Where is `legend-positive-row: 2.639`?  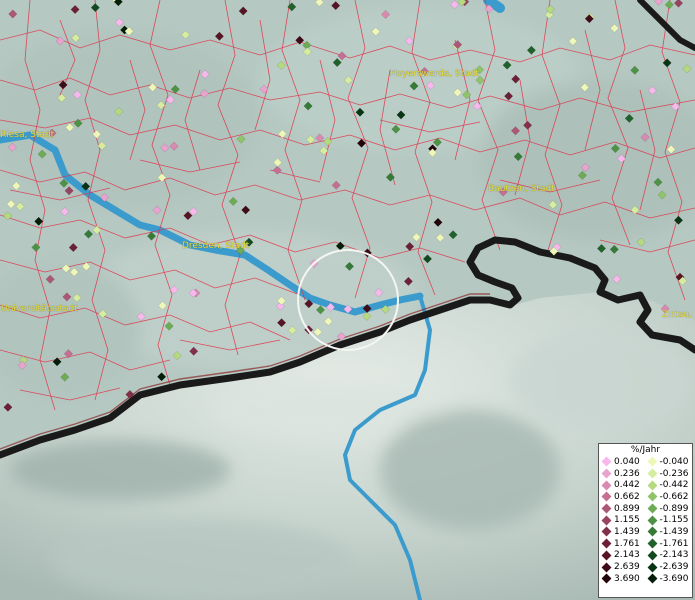 legend-positive-row: 2.639 is located at coordinates (624, 567).